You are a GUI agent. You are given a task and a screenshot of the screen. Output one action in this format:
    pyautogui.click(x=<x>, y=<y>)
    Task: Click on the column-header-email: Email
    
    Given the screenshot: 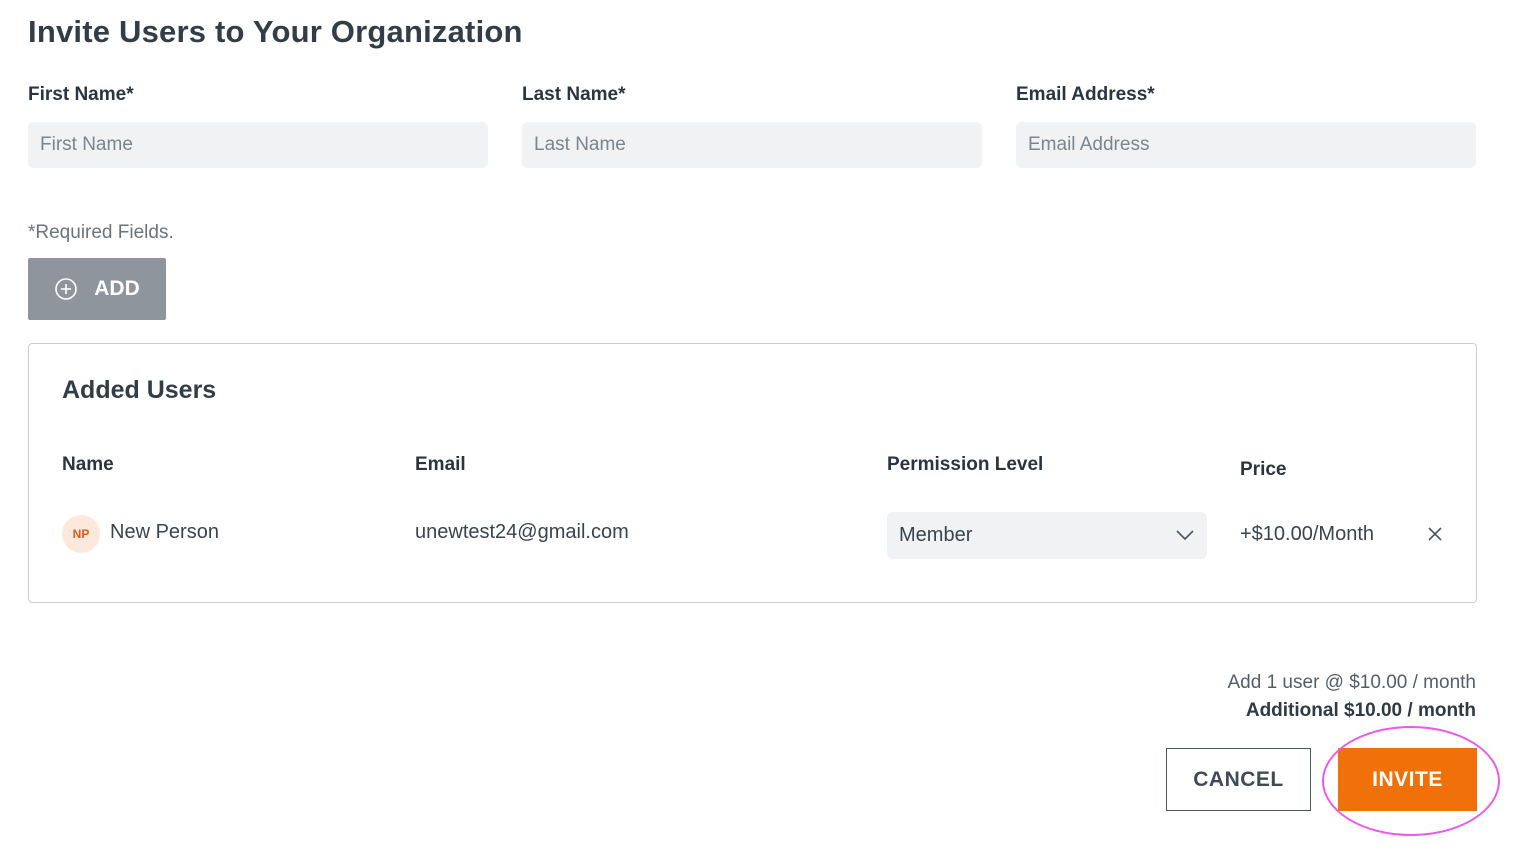 What is the action you would take?
    pyautogui.click(x=440, y=464)
    